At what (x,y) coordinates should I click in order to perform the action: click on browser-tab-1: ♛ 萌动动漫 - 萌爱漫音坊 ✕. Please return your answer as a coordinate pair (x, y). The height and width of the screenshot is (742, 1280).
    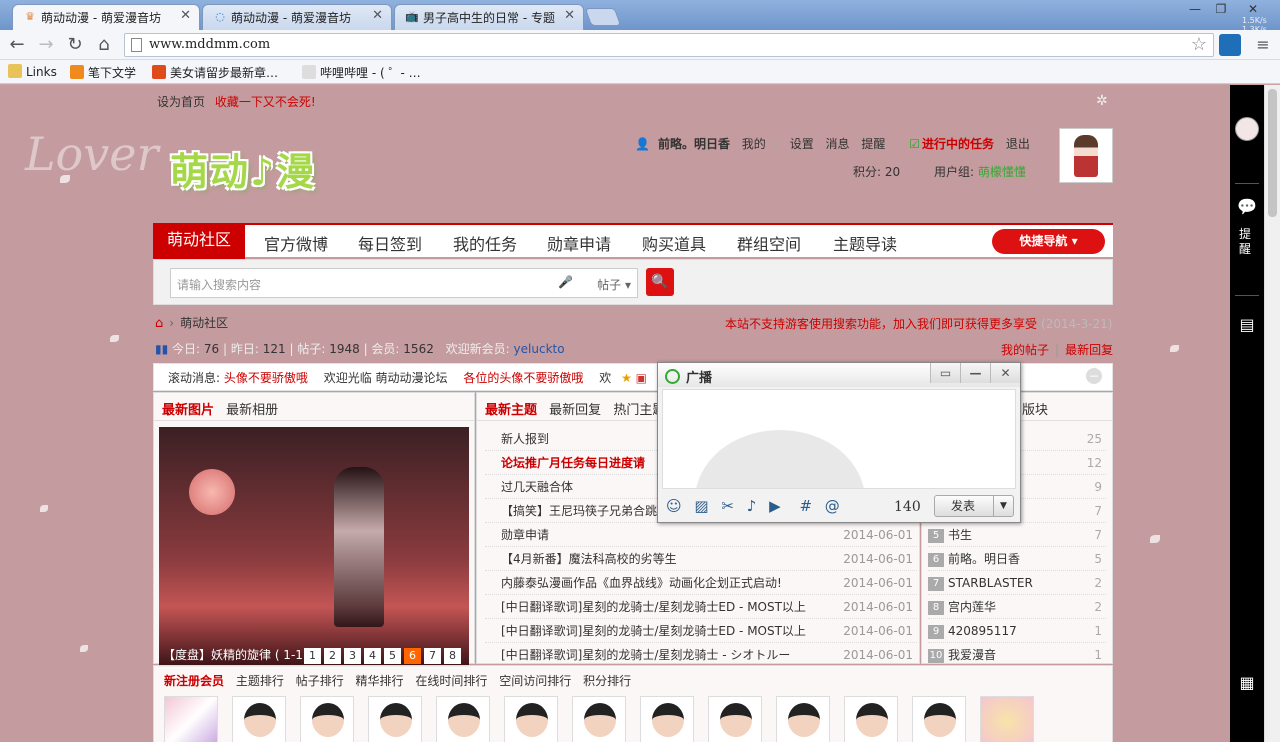
    Looking at the image, I should click on (106, 17).